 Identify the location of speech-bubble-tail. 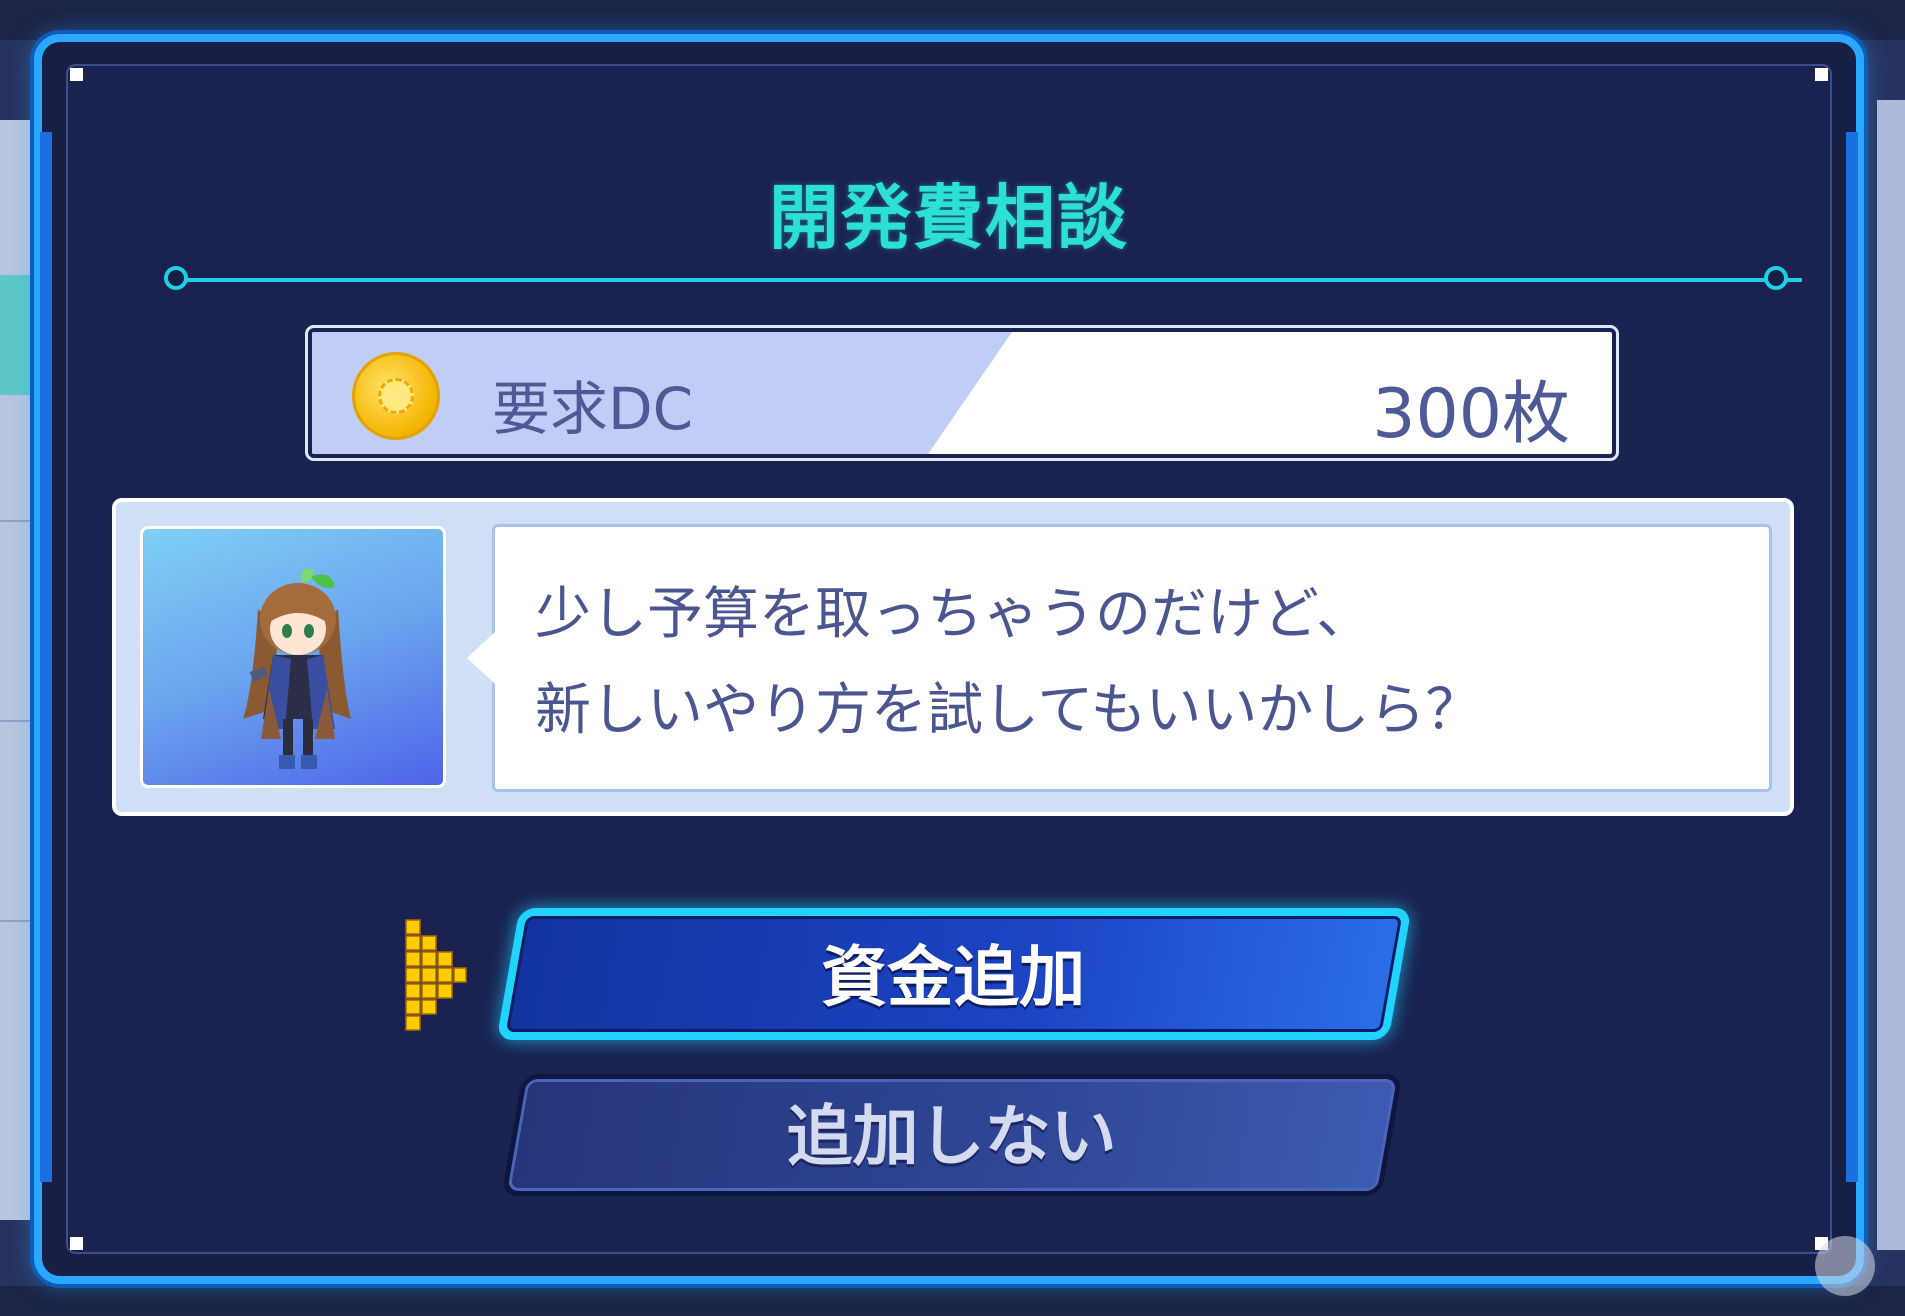
(481, 658).